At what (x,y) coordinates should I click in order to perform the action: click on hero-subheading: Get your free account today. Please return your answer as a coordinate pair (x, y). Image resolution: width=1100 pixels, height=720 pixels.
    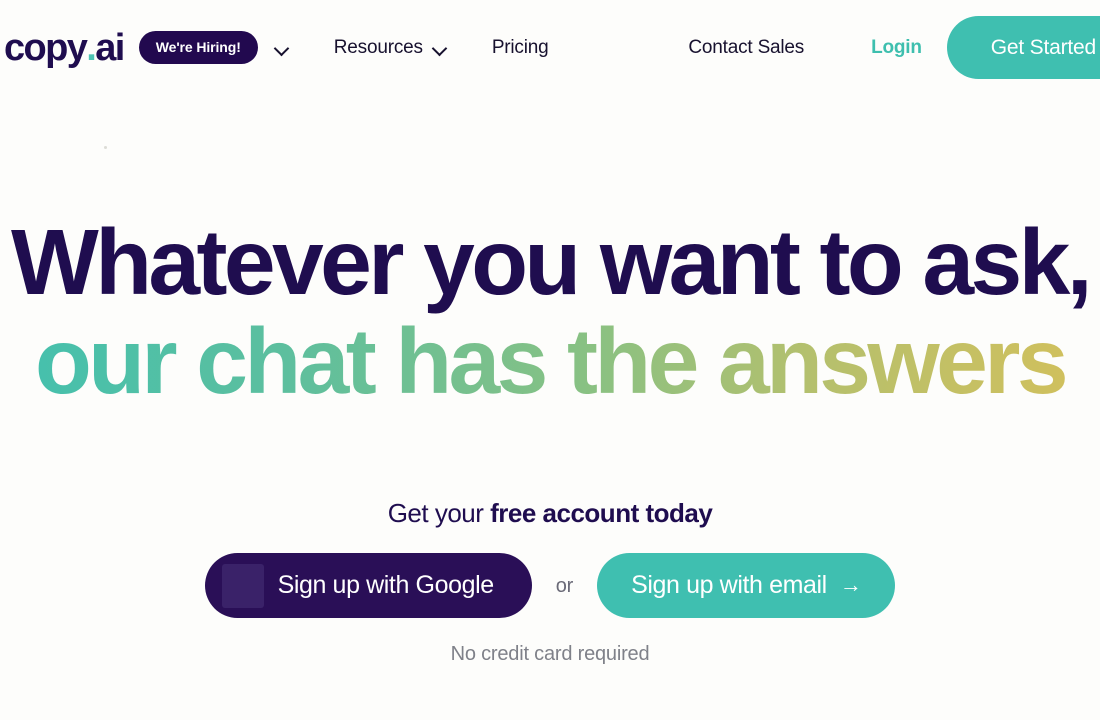
    Looking at the image, I should click on (550, 513).